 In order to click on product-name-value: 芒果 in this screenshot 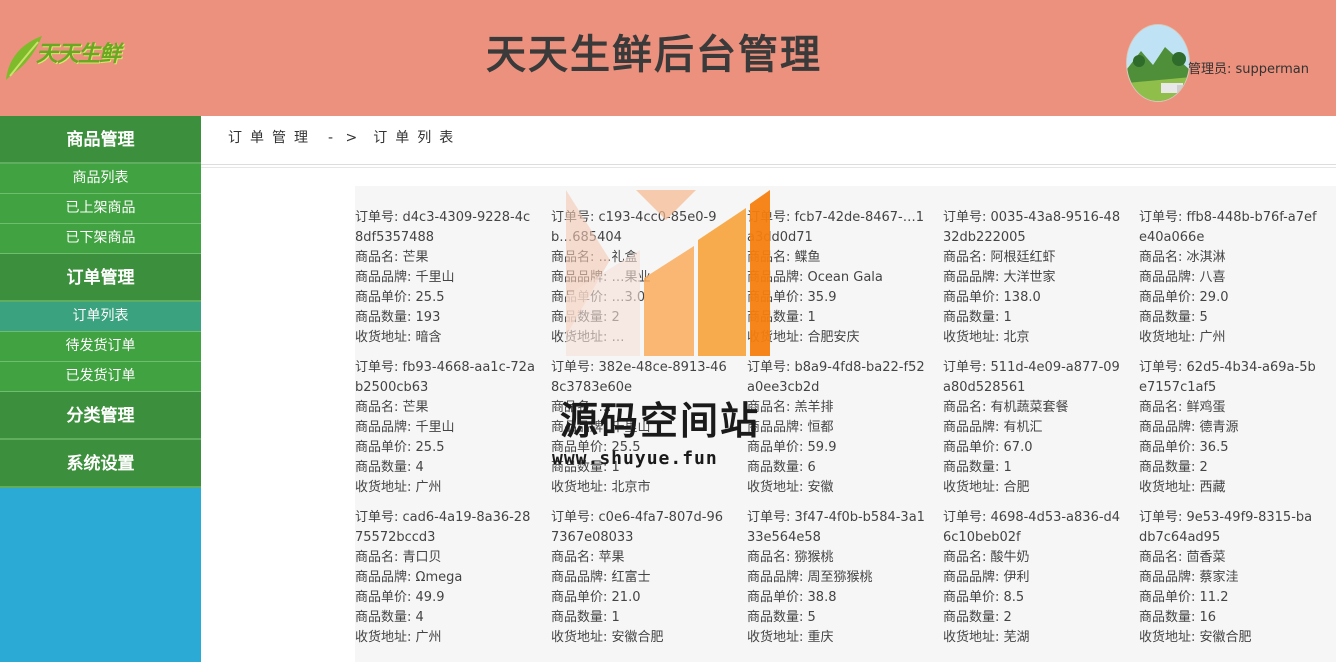, I will do `click(415, 257)`.